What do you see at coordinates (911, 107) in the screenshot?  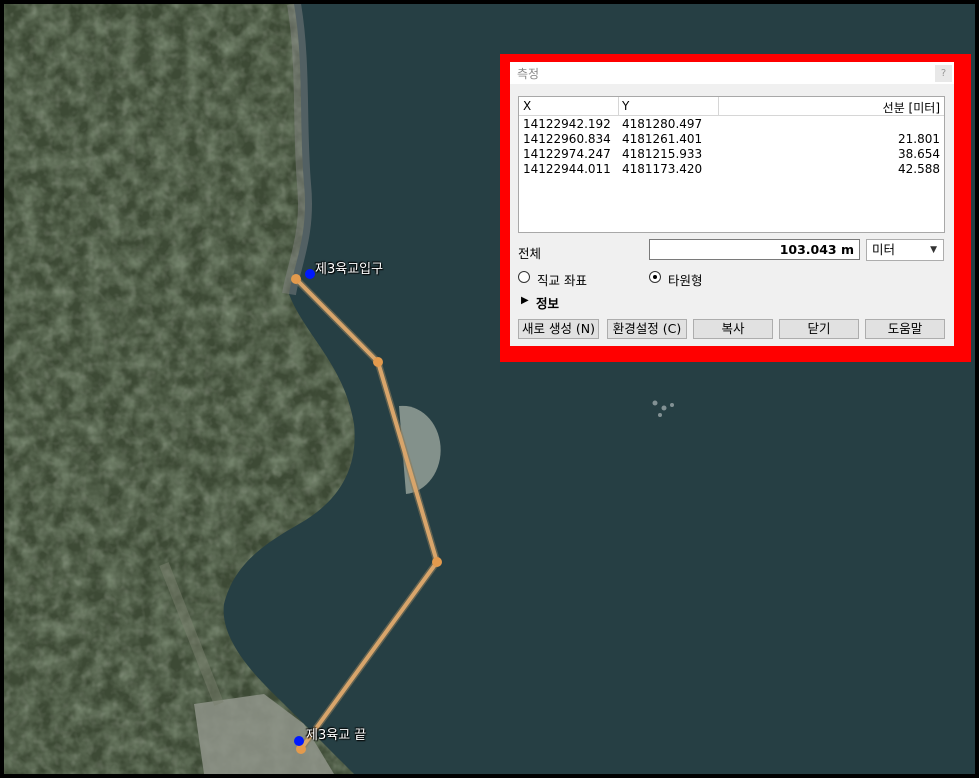 I see `column-segment: 선분 [미터]` at bounding box center [911, 107].